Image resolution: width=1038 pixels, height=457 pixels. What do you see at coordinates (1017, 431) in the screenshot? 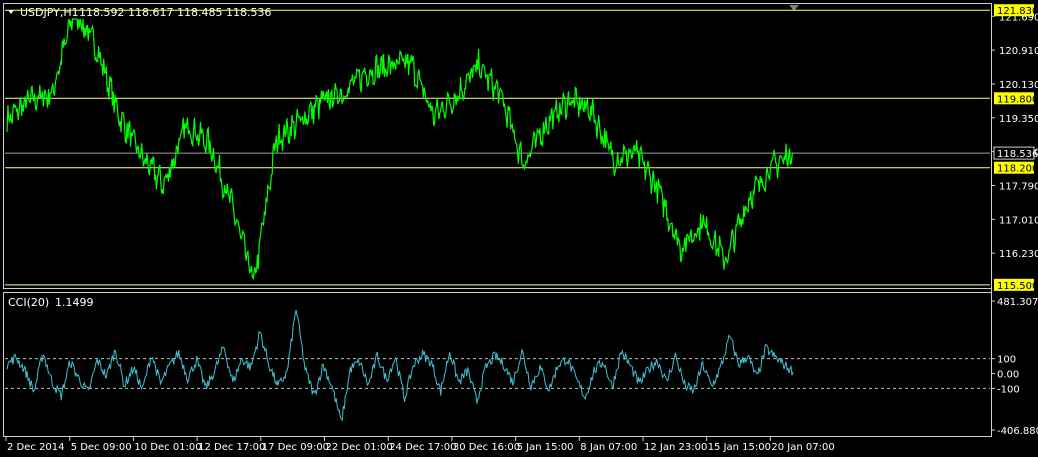
I see `cci-tick-label: -406.8805` at bounding box center [1017, 431].